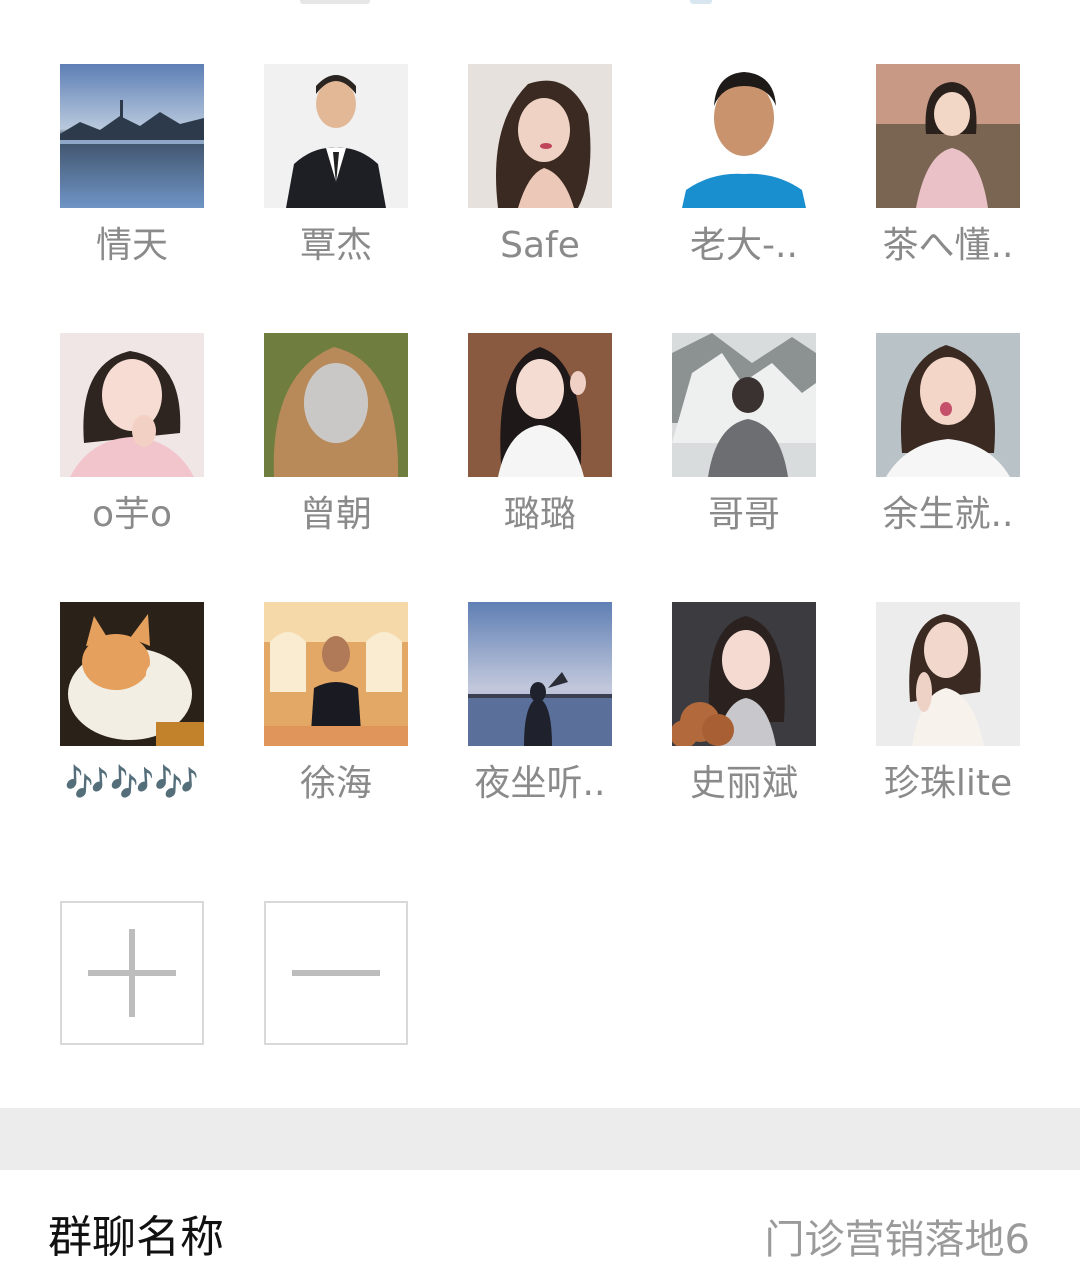 The image size is (1080, 1277). I want to click on man-snow-mountain-avatar, so click(744, 405).